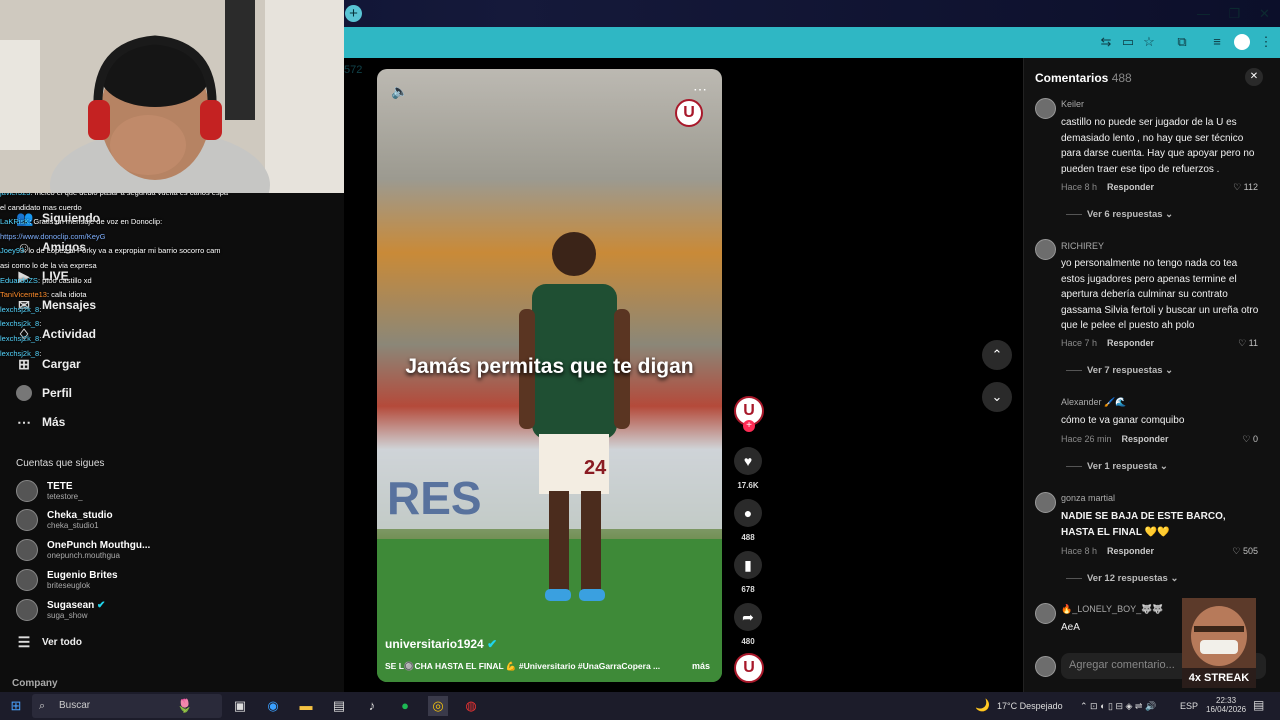  I want to click on save-button: ▮, so click(748, 565).